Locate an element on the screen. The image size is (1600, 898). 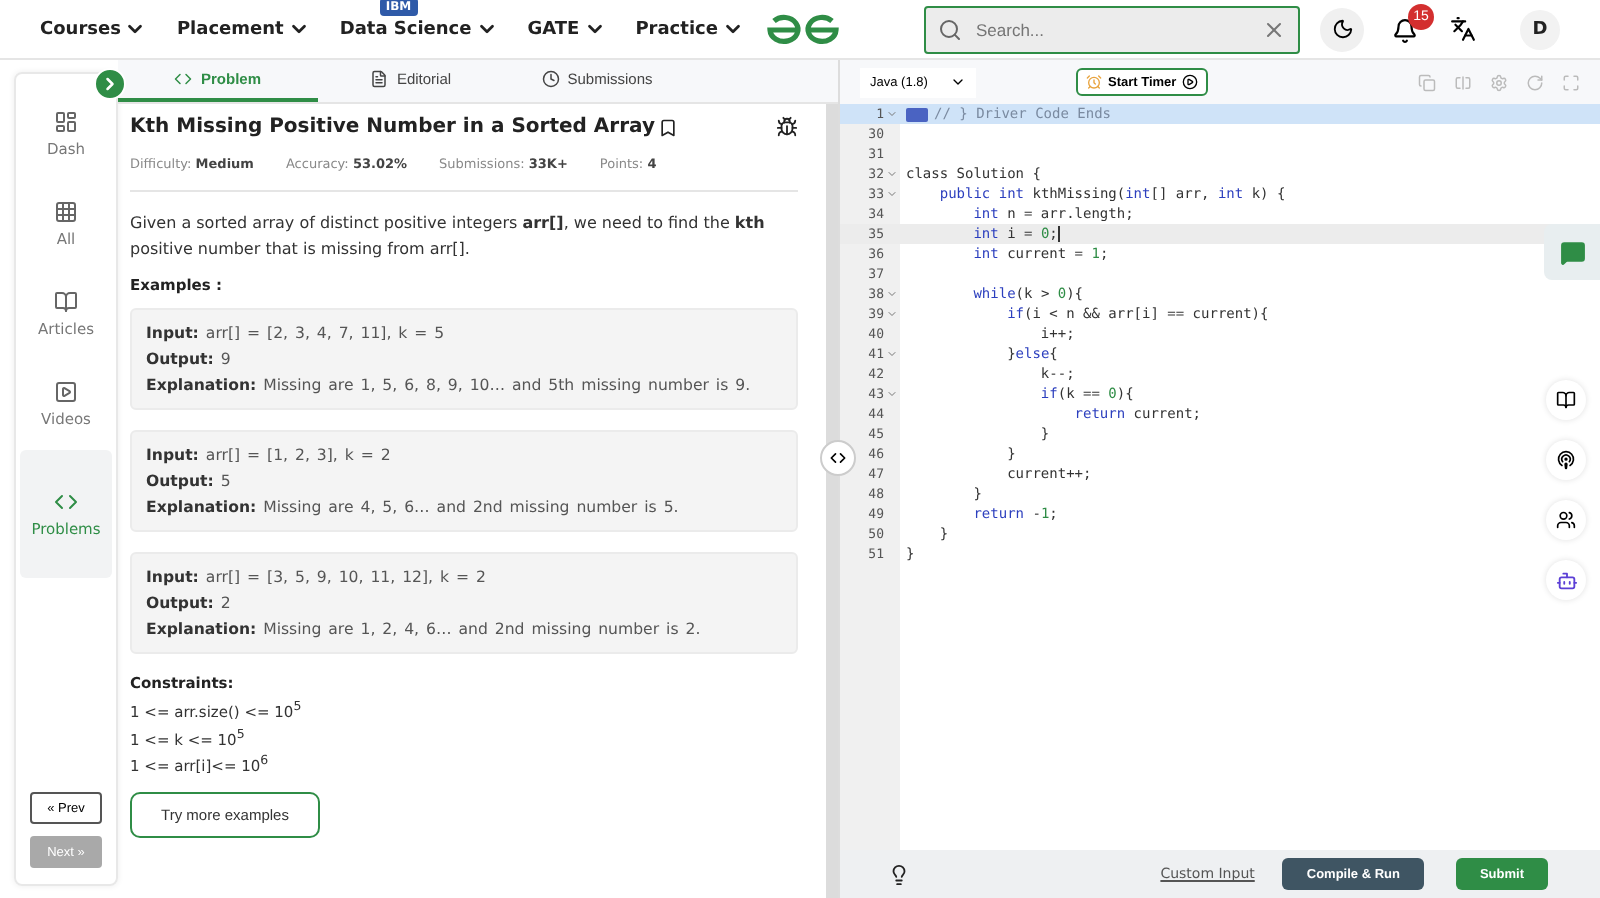
bot-button is located at coordinates (1566, 580).